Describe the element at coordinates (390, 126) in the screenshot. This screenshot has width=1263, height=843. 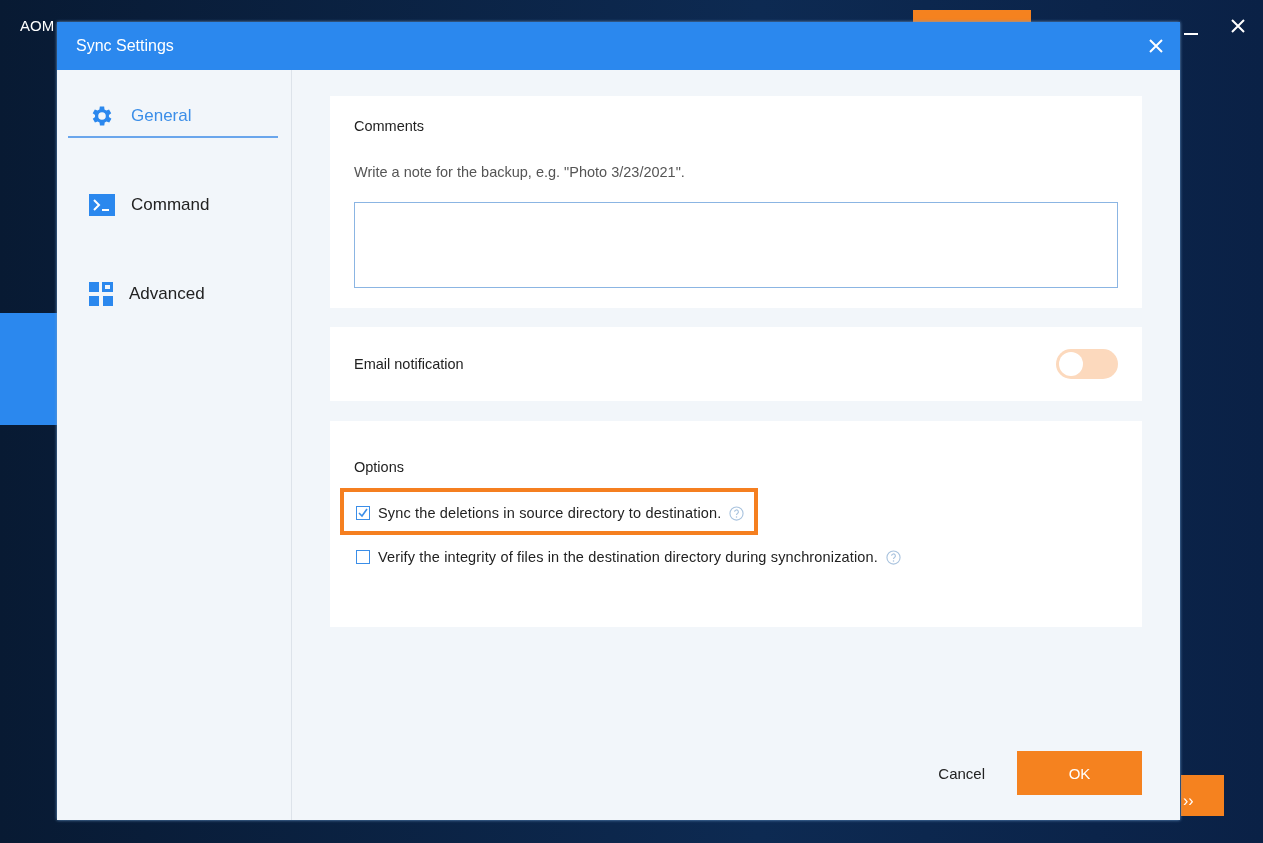
I see `section-label: Comments` at that location.